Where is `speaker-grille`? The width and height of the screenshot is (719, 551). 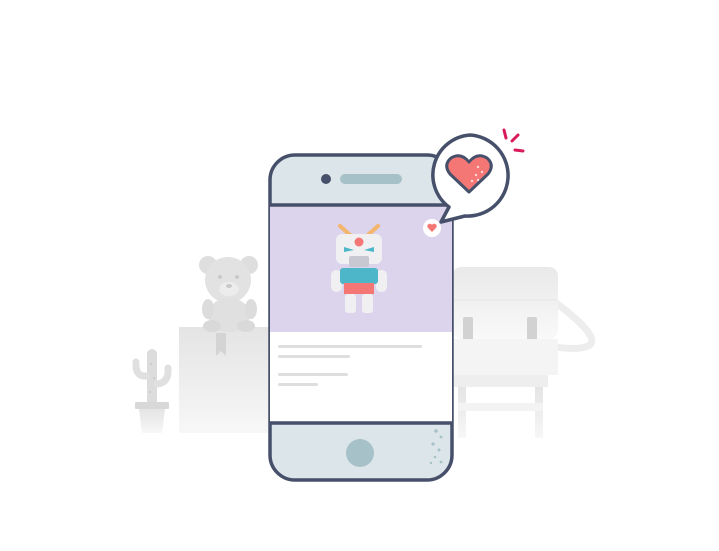
speaker-grille is located at coordinates (371, 179).